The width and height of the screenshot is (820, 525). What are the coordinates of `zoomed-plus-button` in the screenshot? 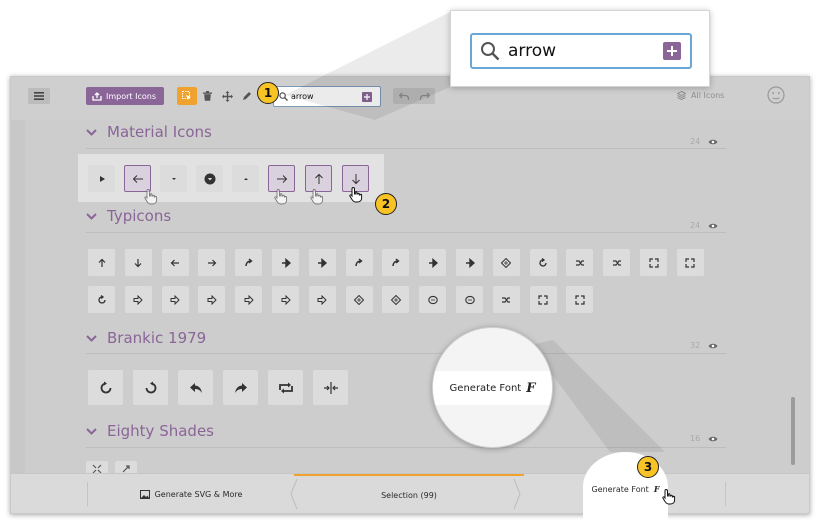 It's located at (672, 51).